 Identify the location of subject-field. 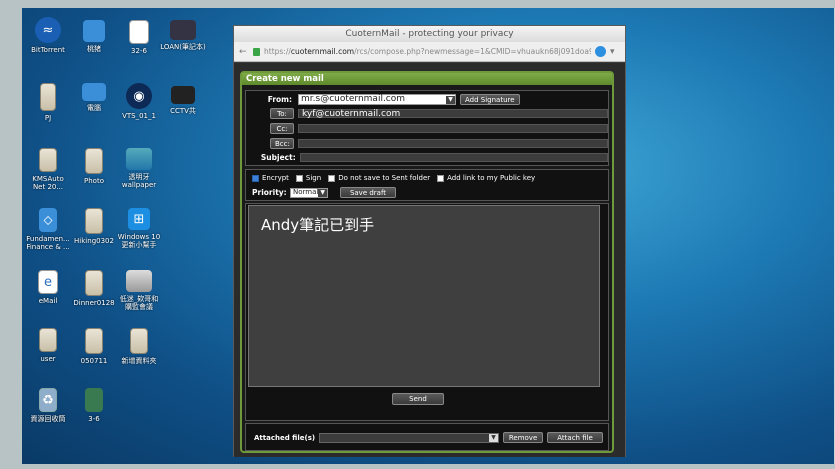
(453, 157).